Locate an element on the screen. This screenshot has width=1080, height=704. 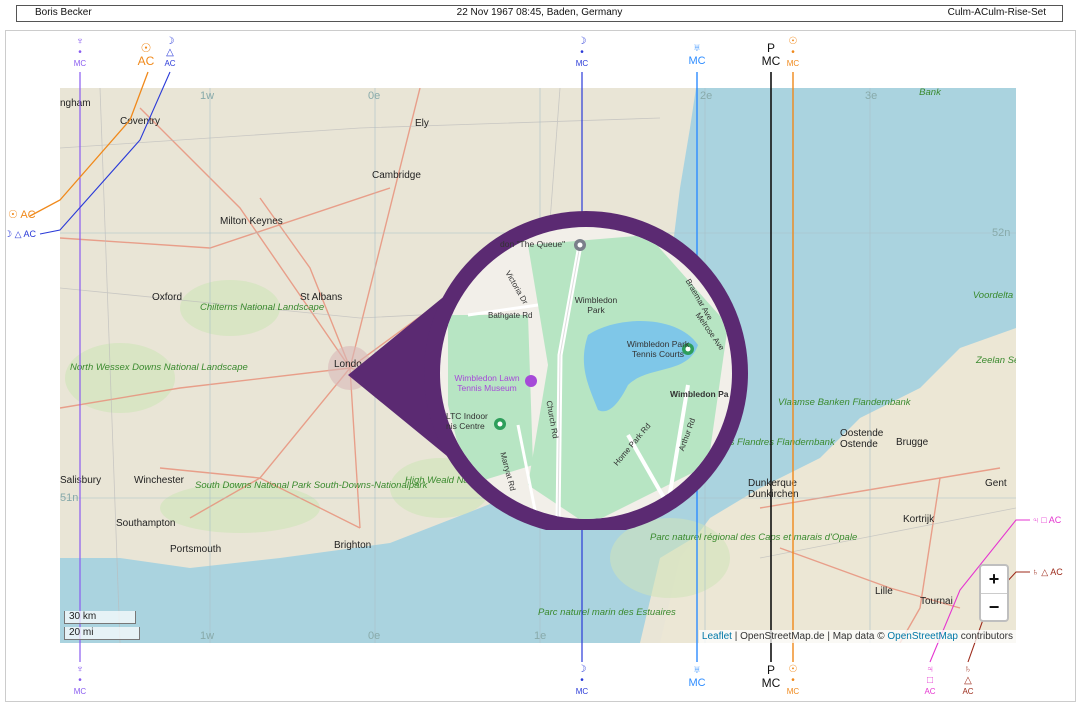
neptune-mc-bottom-marker: ♆ • MC is located at coordinates (80, 680).